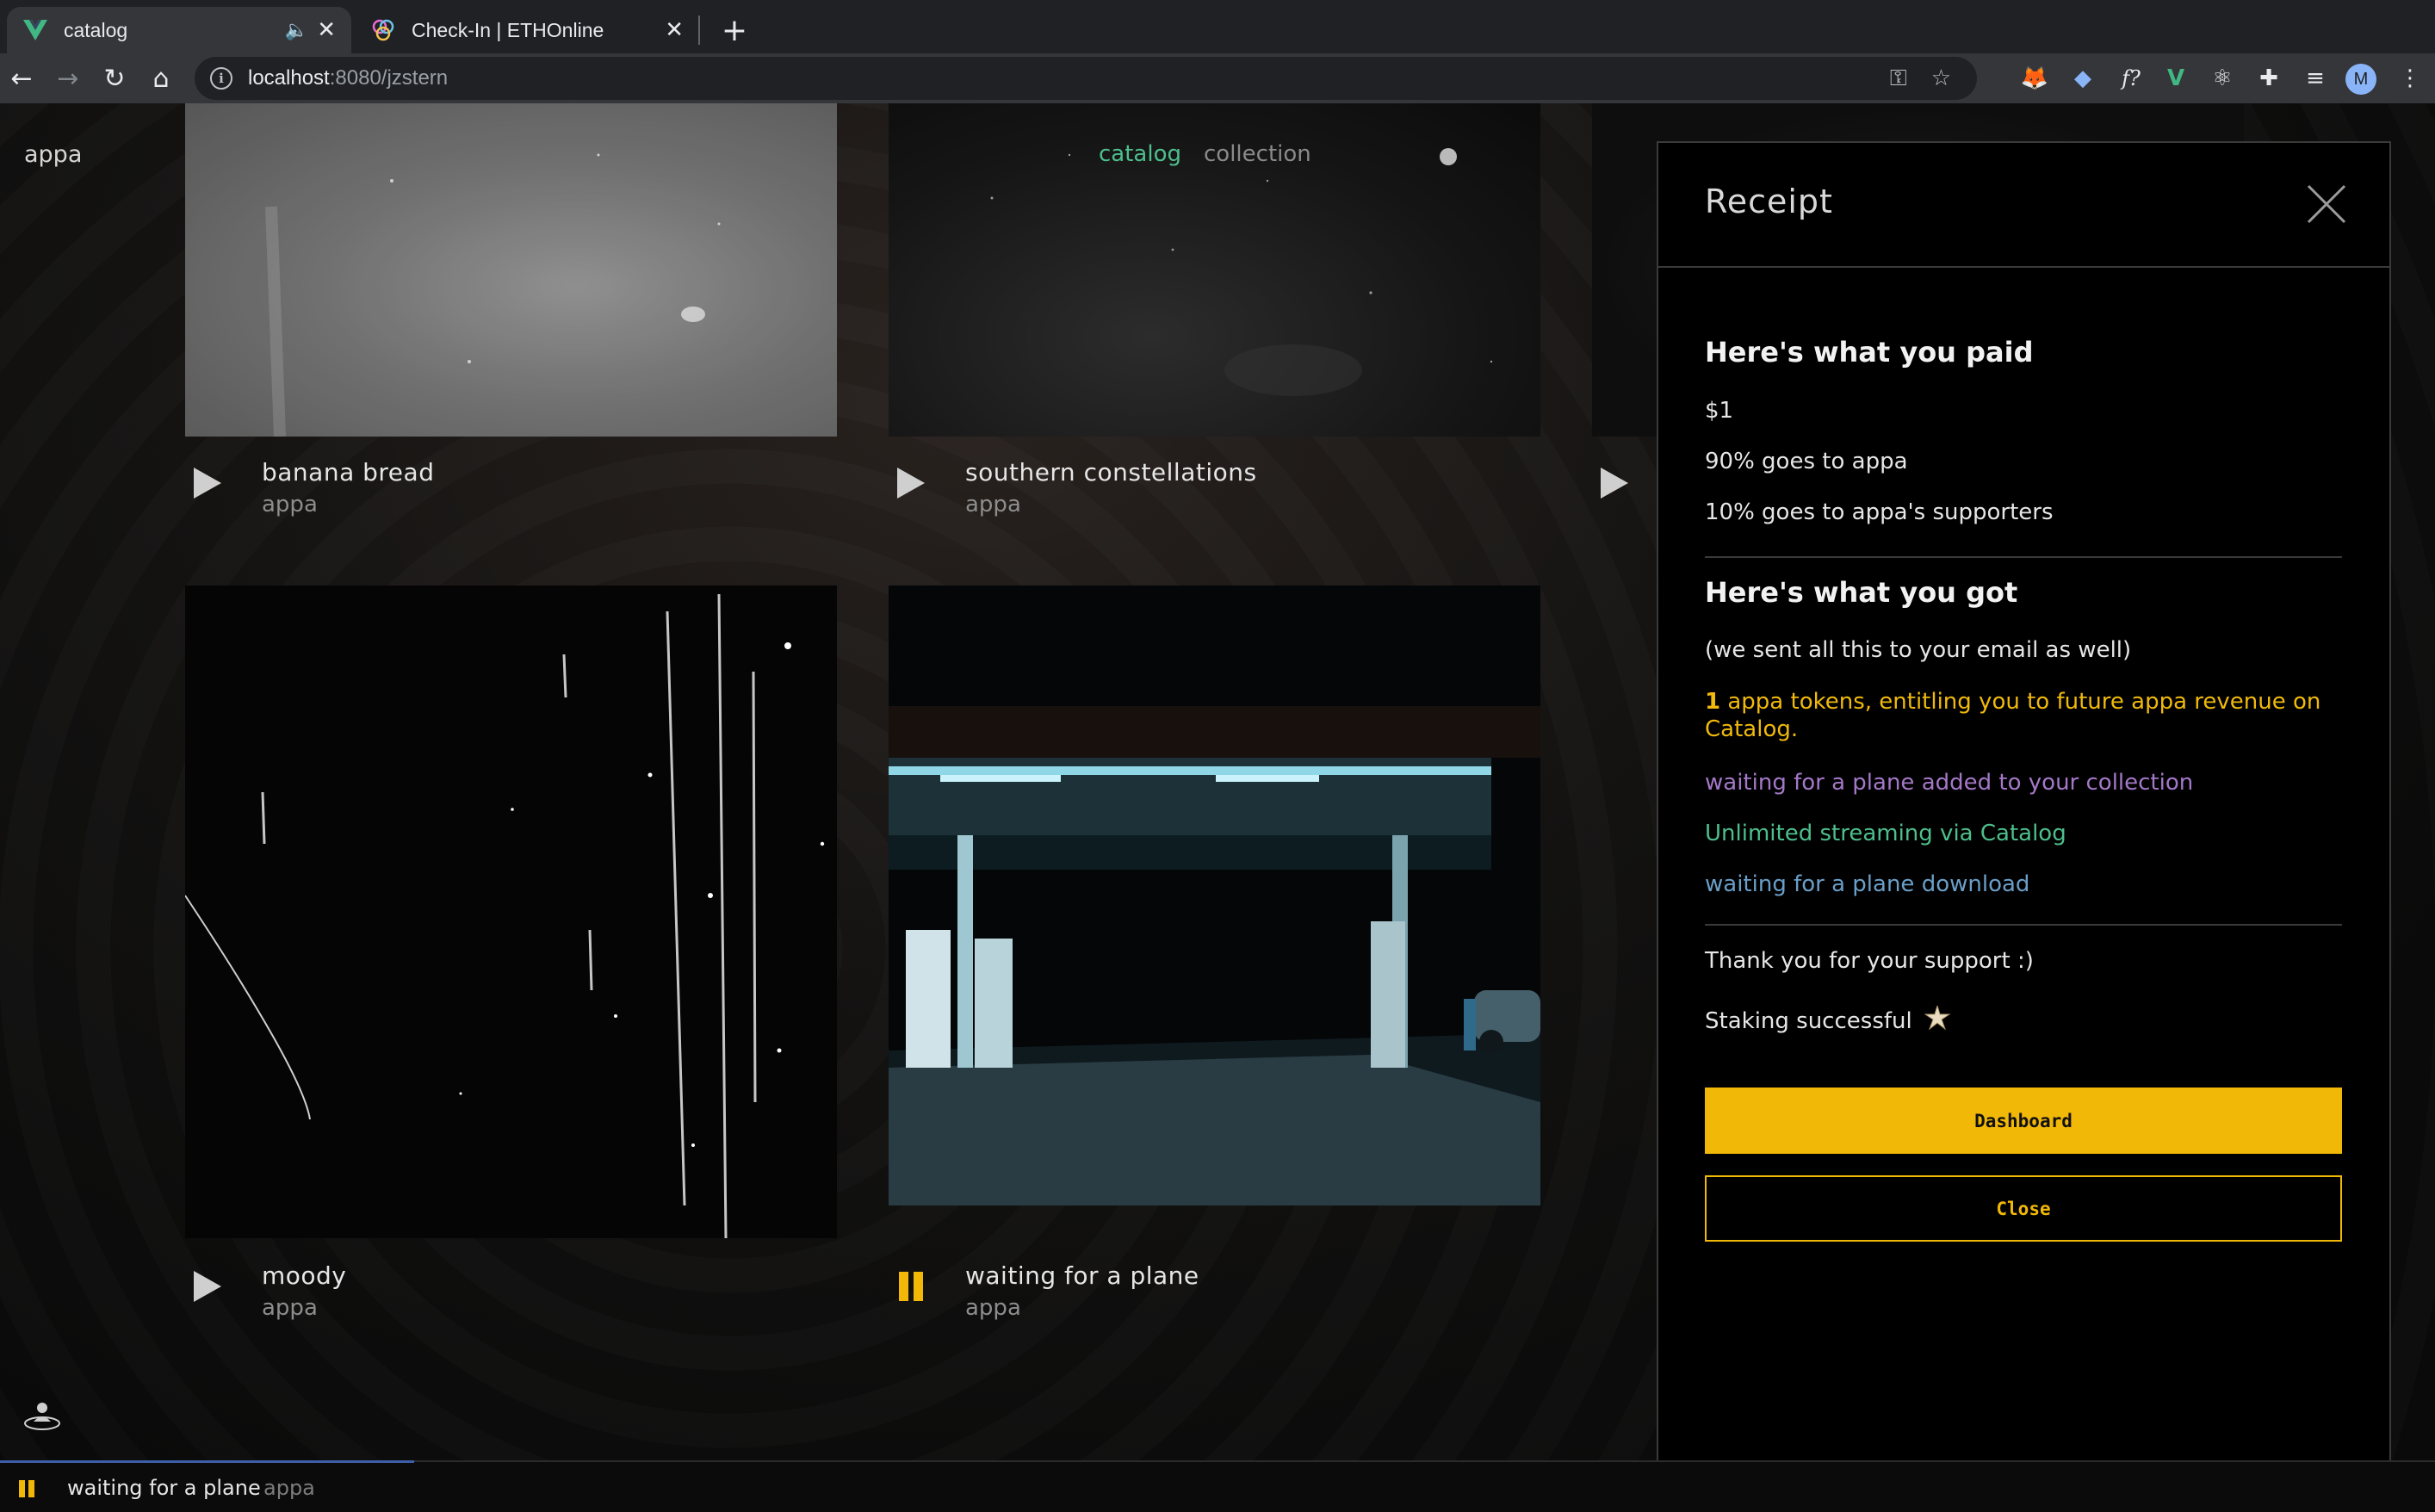 The image size is (2435, 1512). What do you see at coordinates (1941, 78) in the screenshot?
I see `bookmark-star-icon: ☆` at bounding box center [1941, 78].